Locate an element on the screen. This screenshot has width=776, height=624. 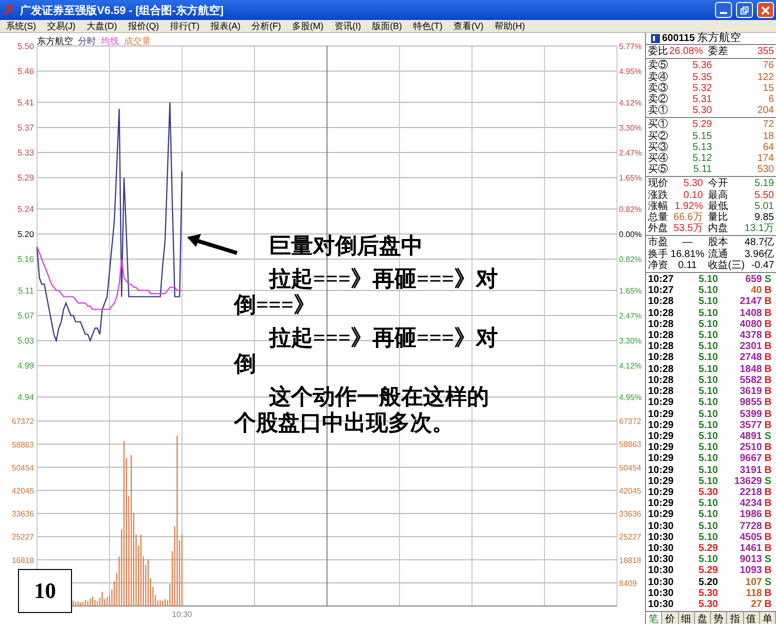
axis-label: 4.12% is located at coordinates (630, 103).